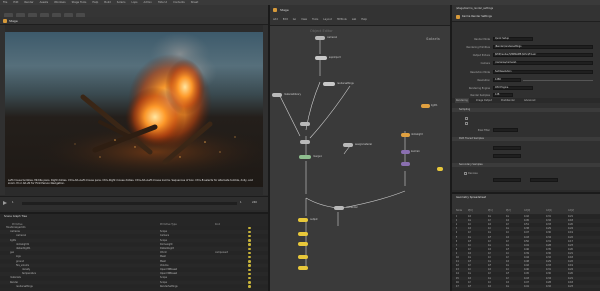 Image resolution: width=600 pixels, height=291 pixels. What do you see at coordinates (474, 8) in the screenshot?
I see `parameter-node-path: /stage/karma_render_settings` at bounding box center [474, 8].